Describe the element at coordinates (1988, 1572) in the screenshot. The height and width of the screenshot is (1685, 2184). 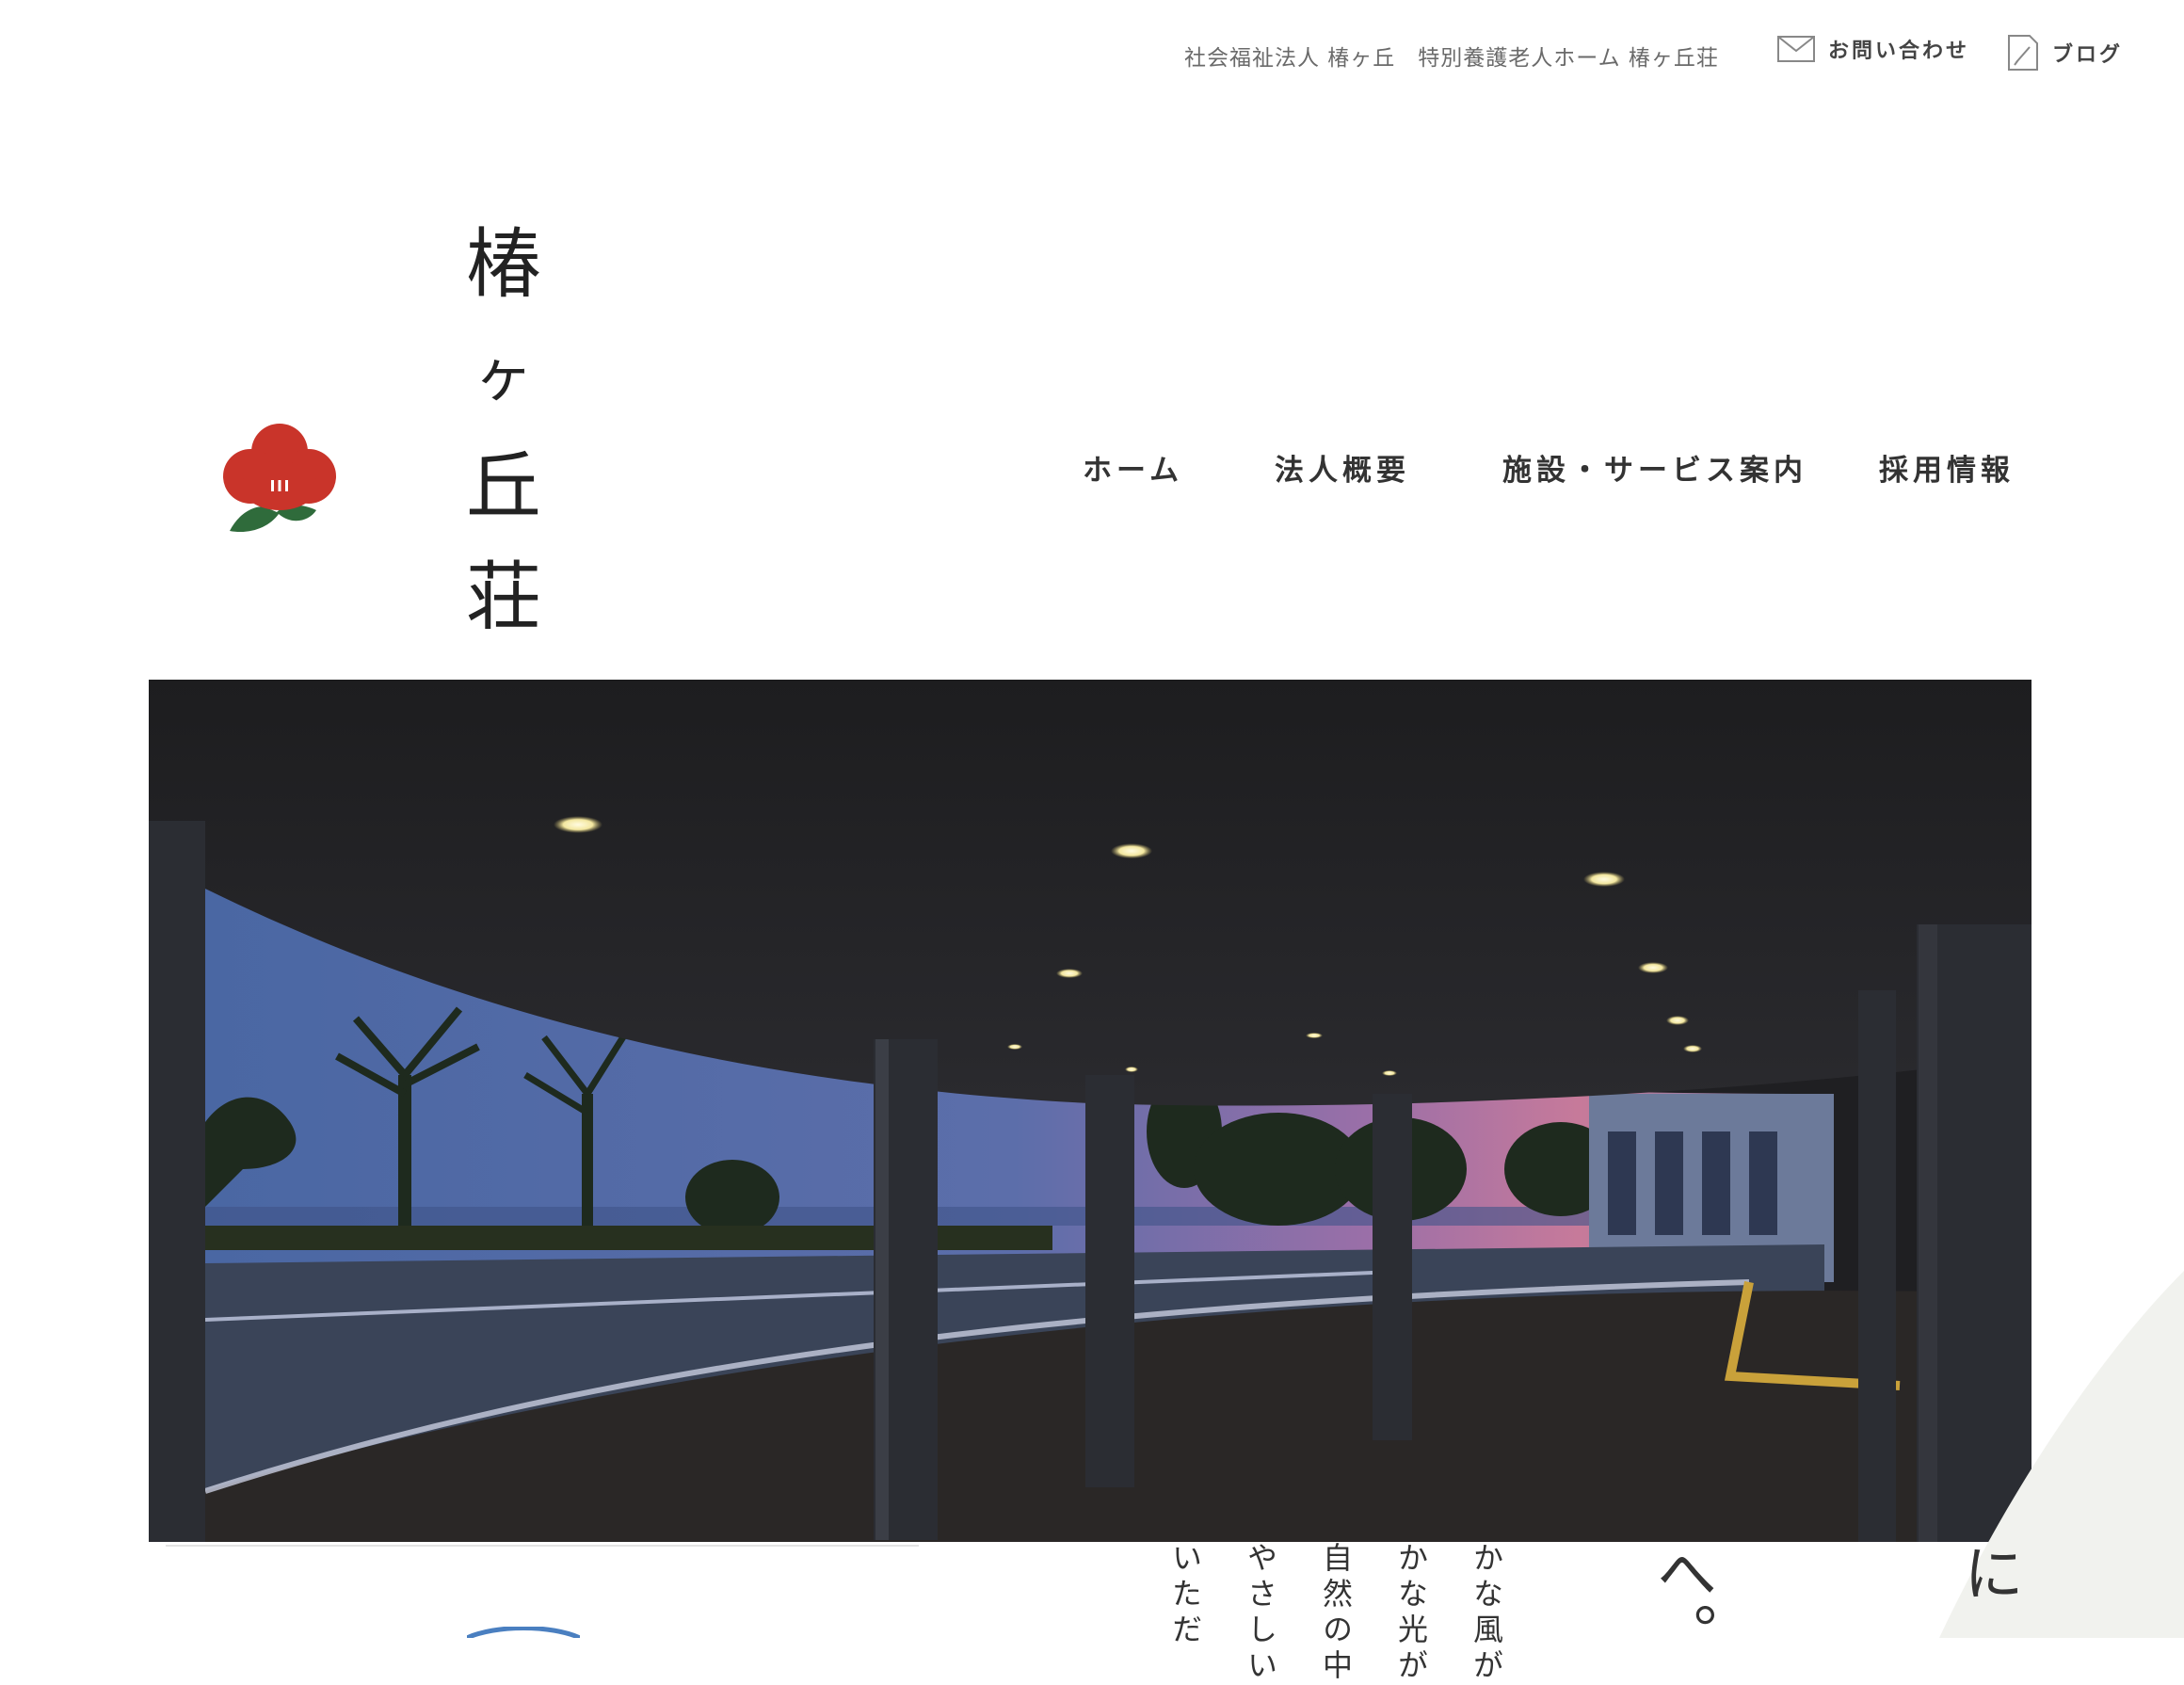
I see `intro-heading-fragment-2: に` at that location.